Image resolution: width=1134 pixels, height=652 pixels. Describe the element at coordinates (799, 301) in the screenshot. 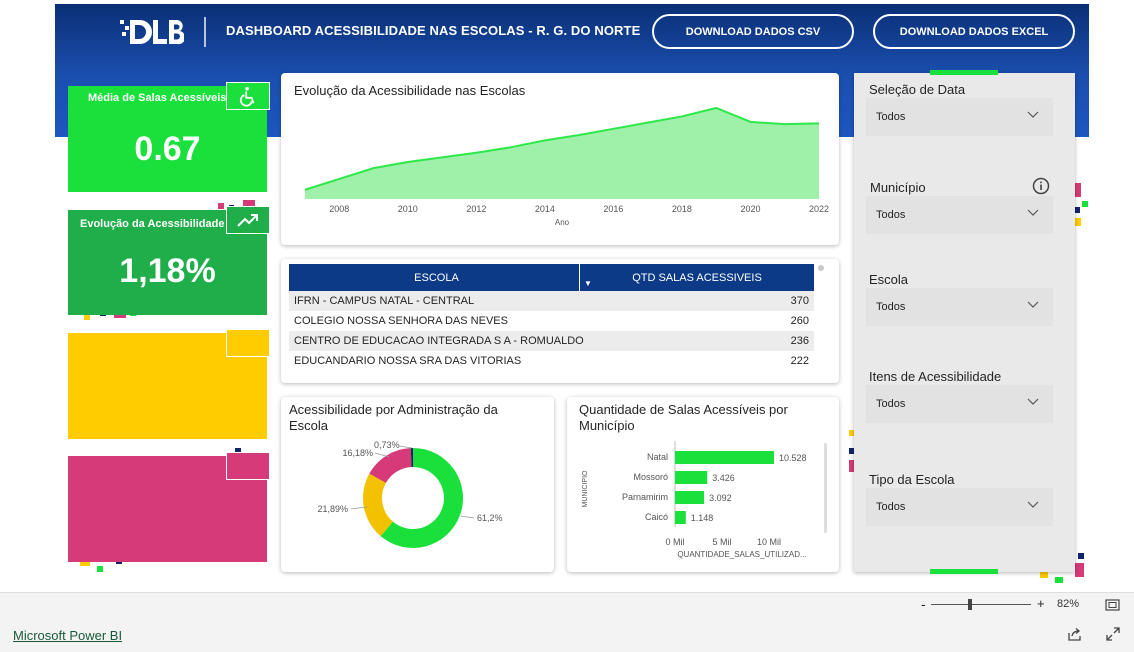

I see `cell-qtd: 370` at that location.